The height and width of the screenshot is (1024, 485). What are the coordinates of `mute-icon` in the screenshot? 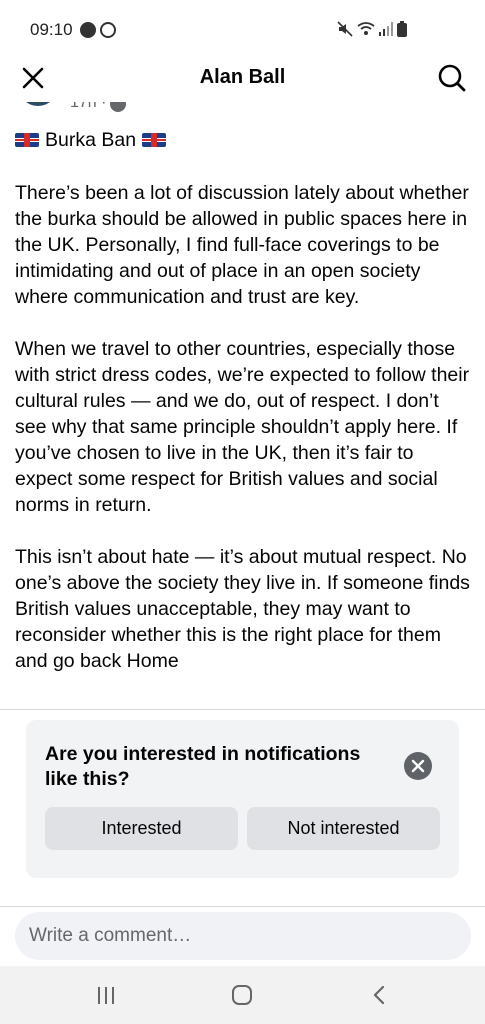 It's located at (345, 29).